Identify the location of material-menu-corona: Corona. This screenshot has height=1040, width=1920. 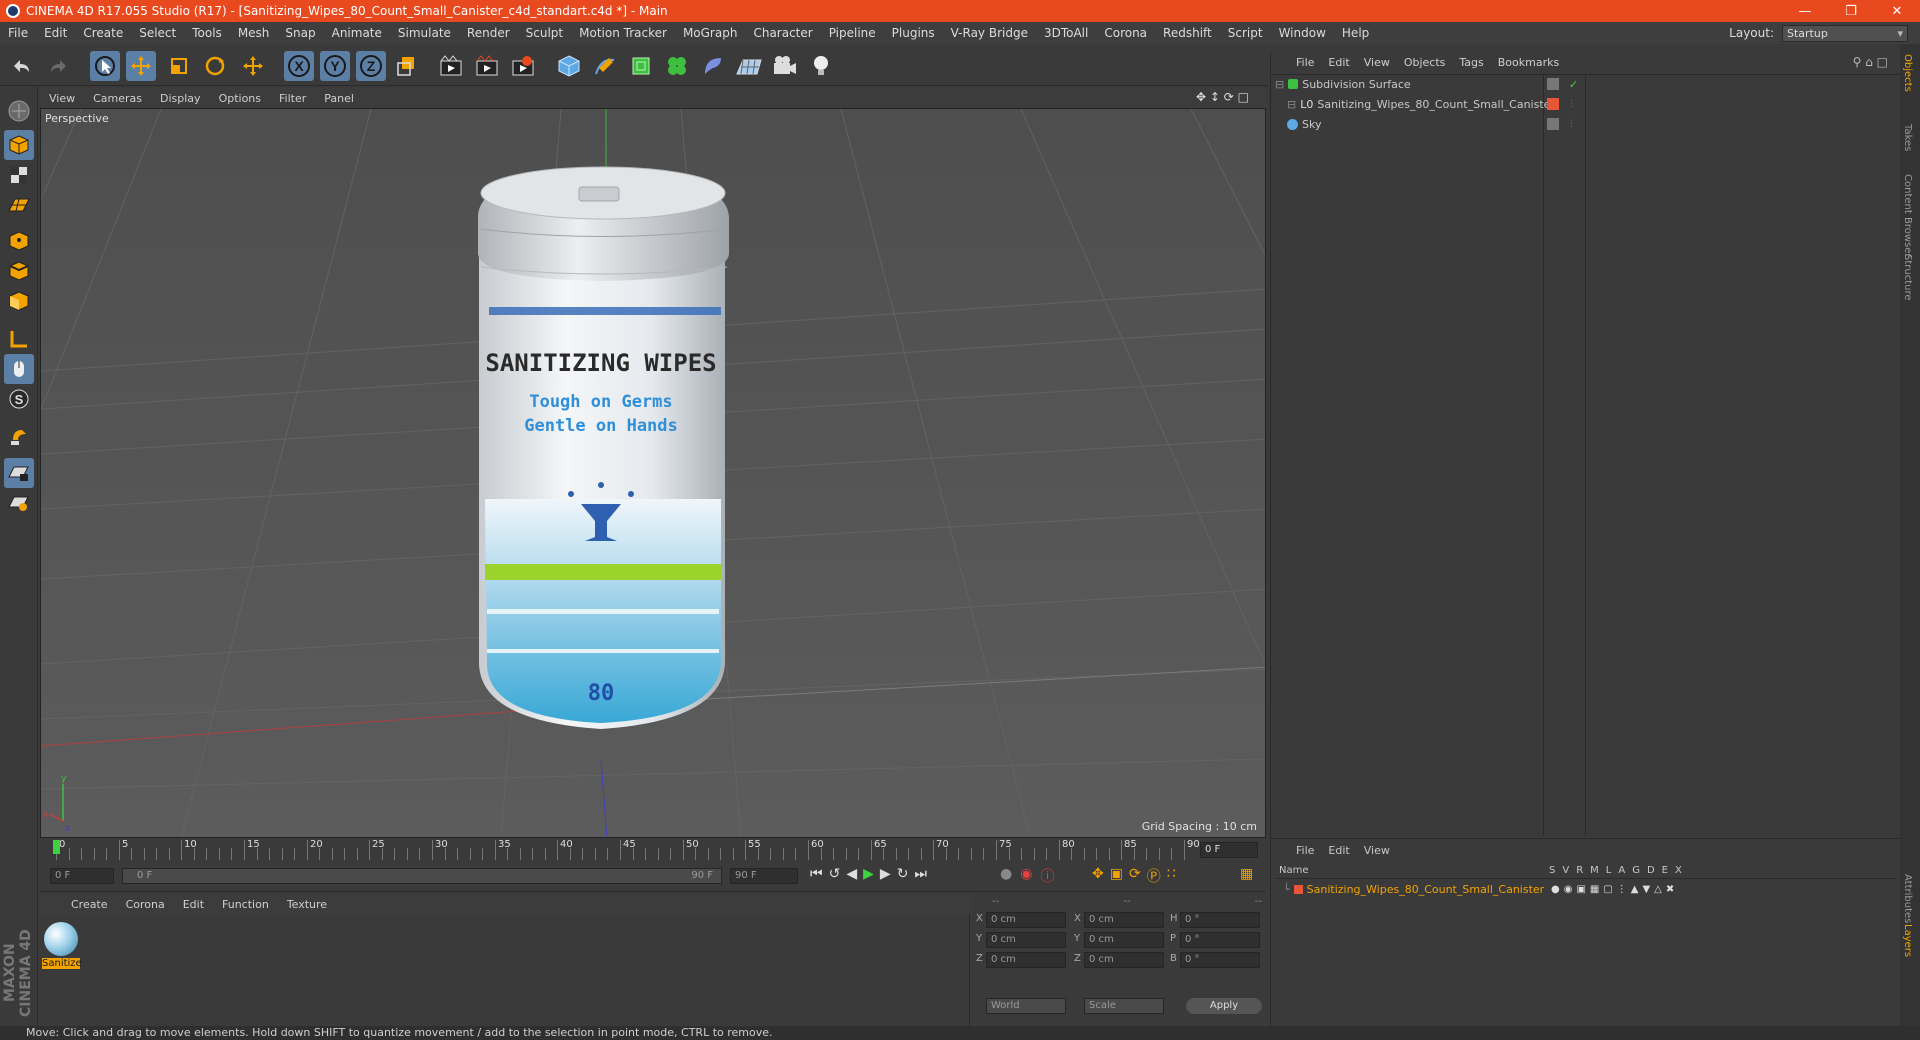
(145, 904).